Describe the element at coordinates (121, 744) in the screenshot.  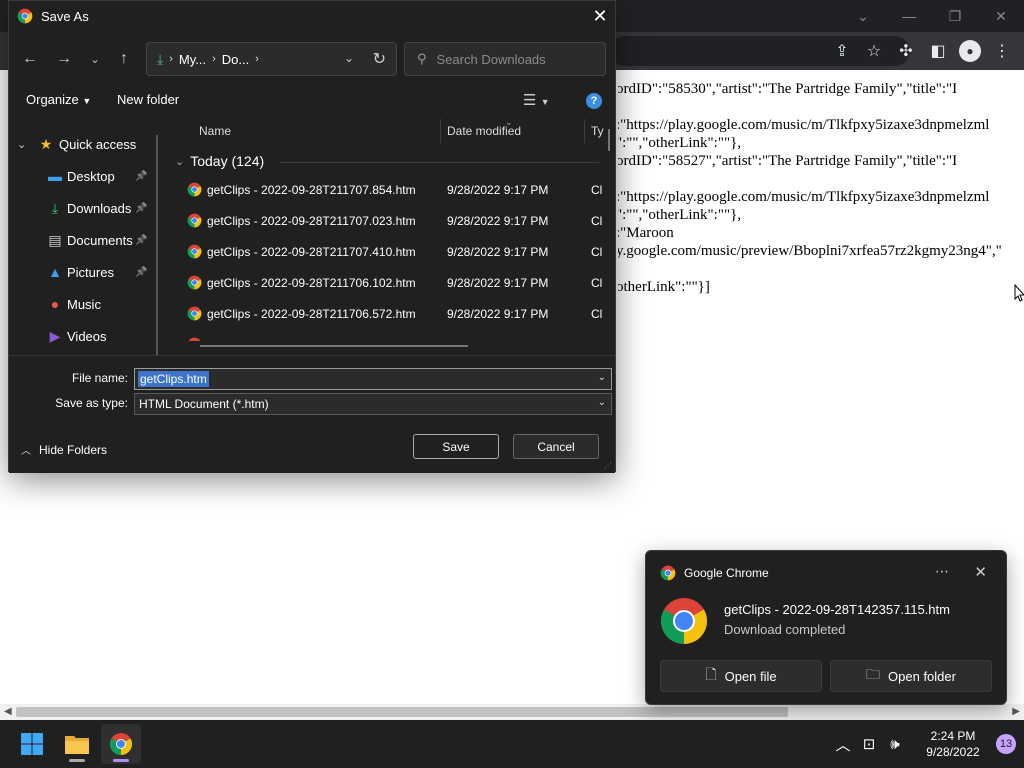
I see `chrome-taskbar-button` at that location.